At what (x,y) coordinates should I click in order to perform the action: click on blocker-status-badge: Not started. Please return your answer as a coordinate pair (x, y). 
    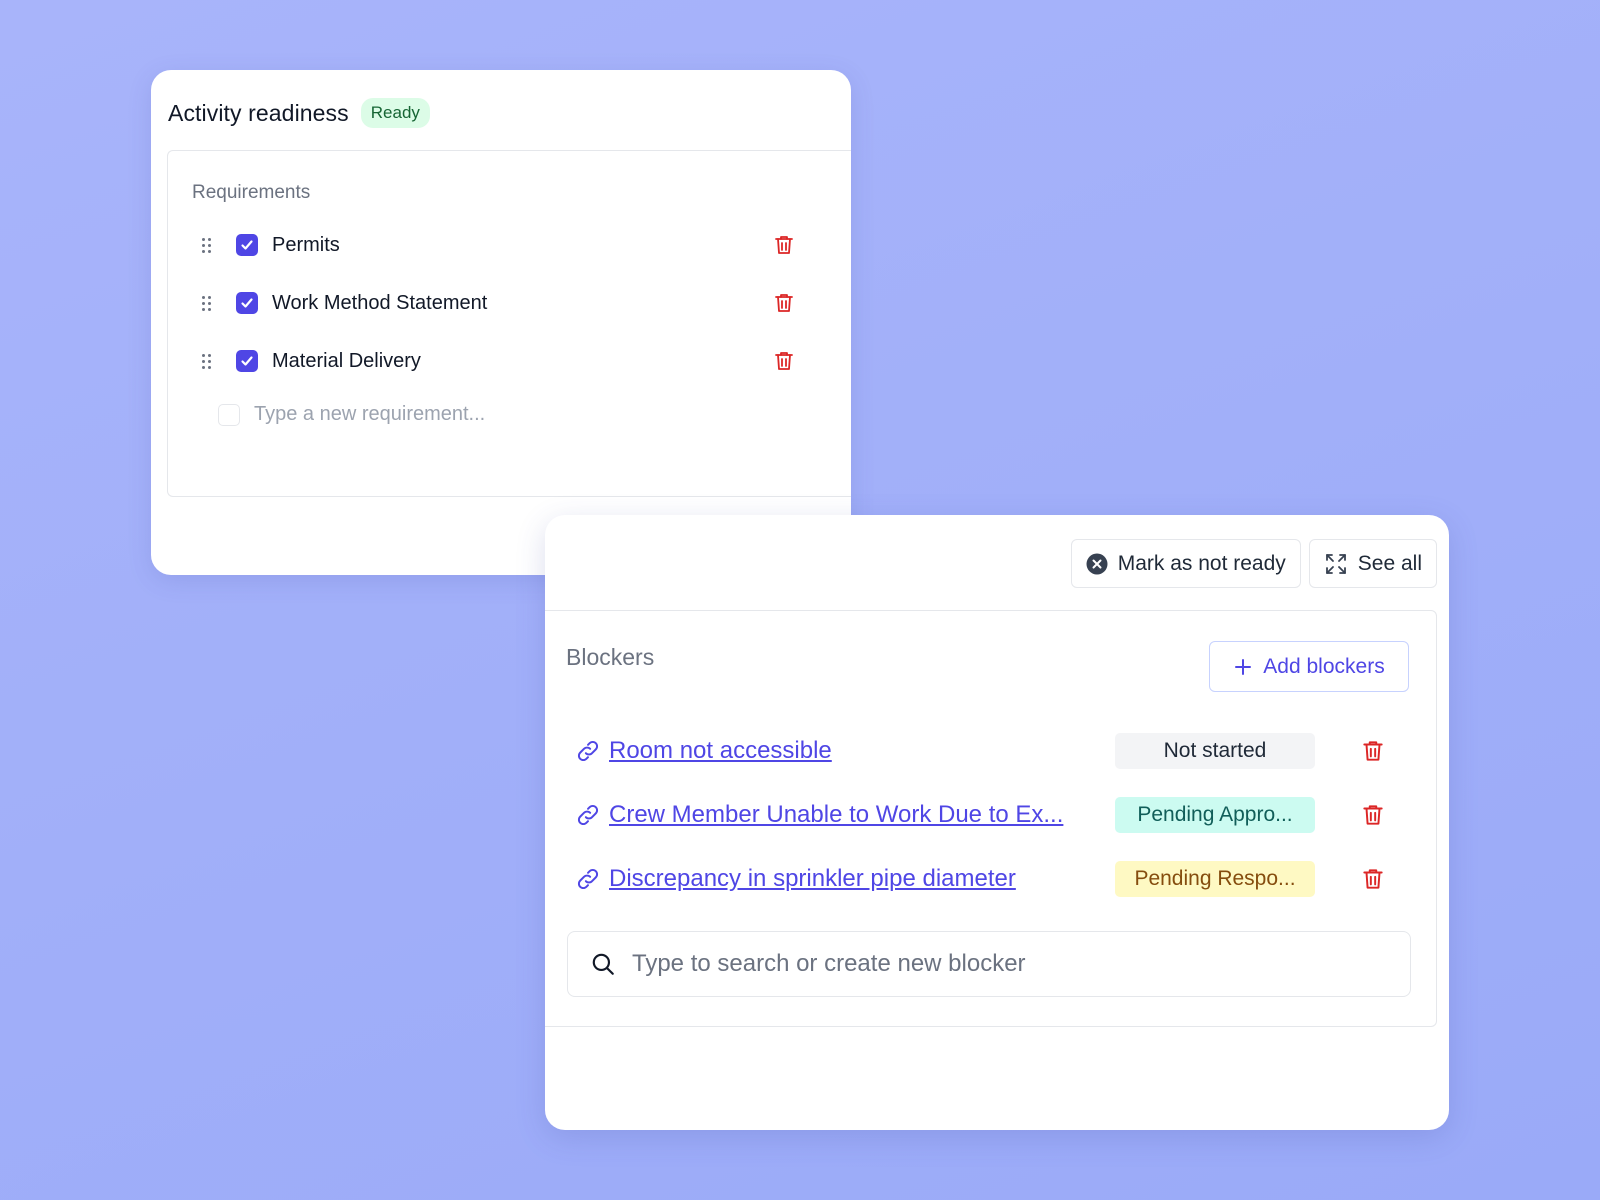
    Looking at the image, I should click on (1215, 751).